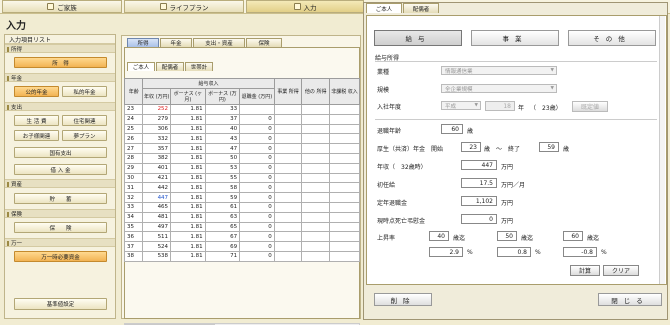 The height and width of the screenshot is (325, 670). Describe the element at coordinates (176, 42) in the screenshot. I see `tab-pension: 年金` at that location.